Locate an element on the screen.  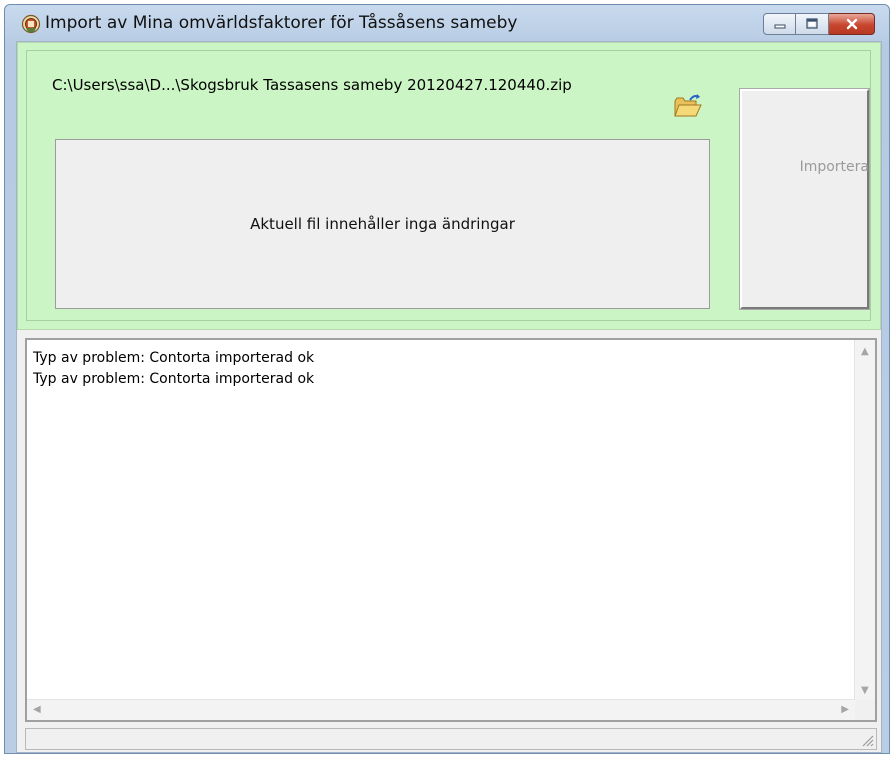
scroll-up-arrow-icon: ▲ is located at coordinates (865, 351).